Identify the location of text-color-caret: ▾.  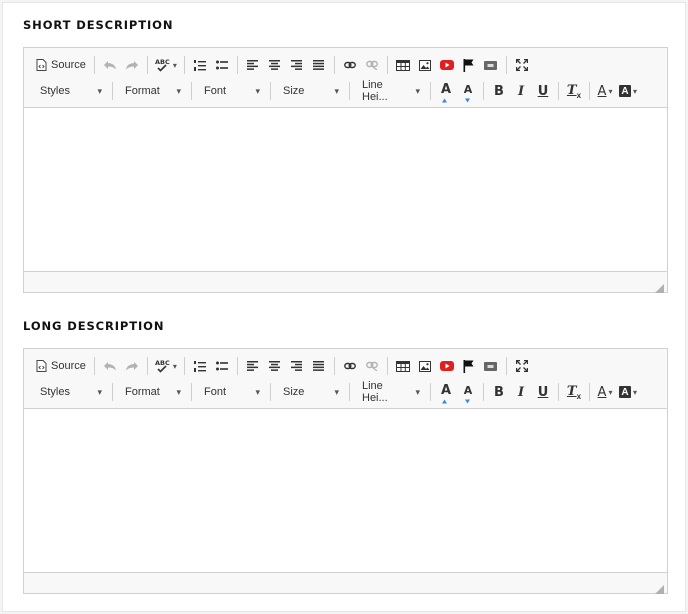
(610, 91).